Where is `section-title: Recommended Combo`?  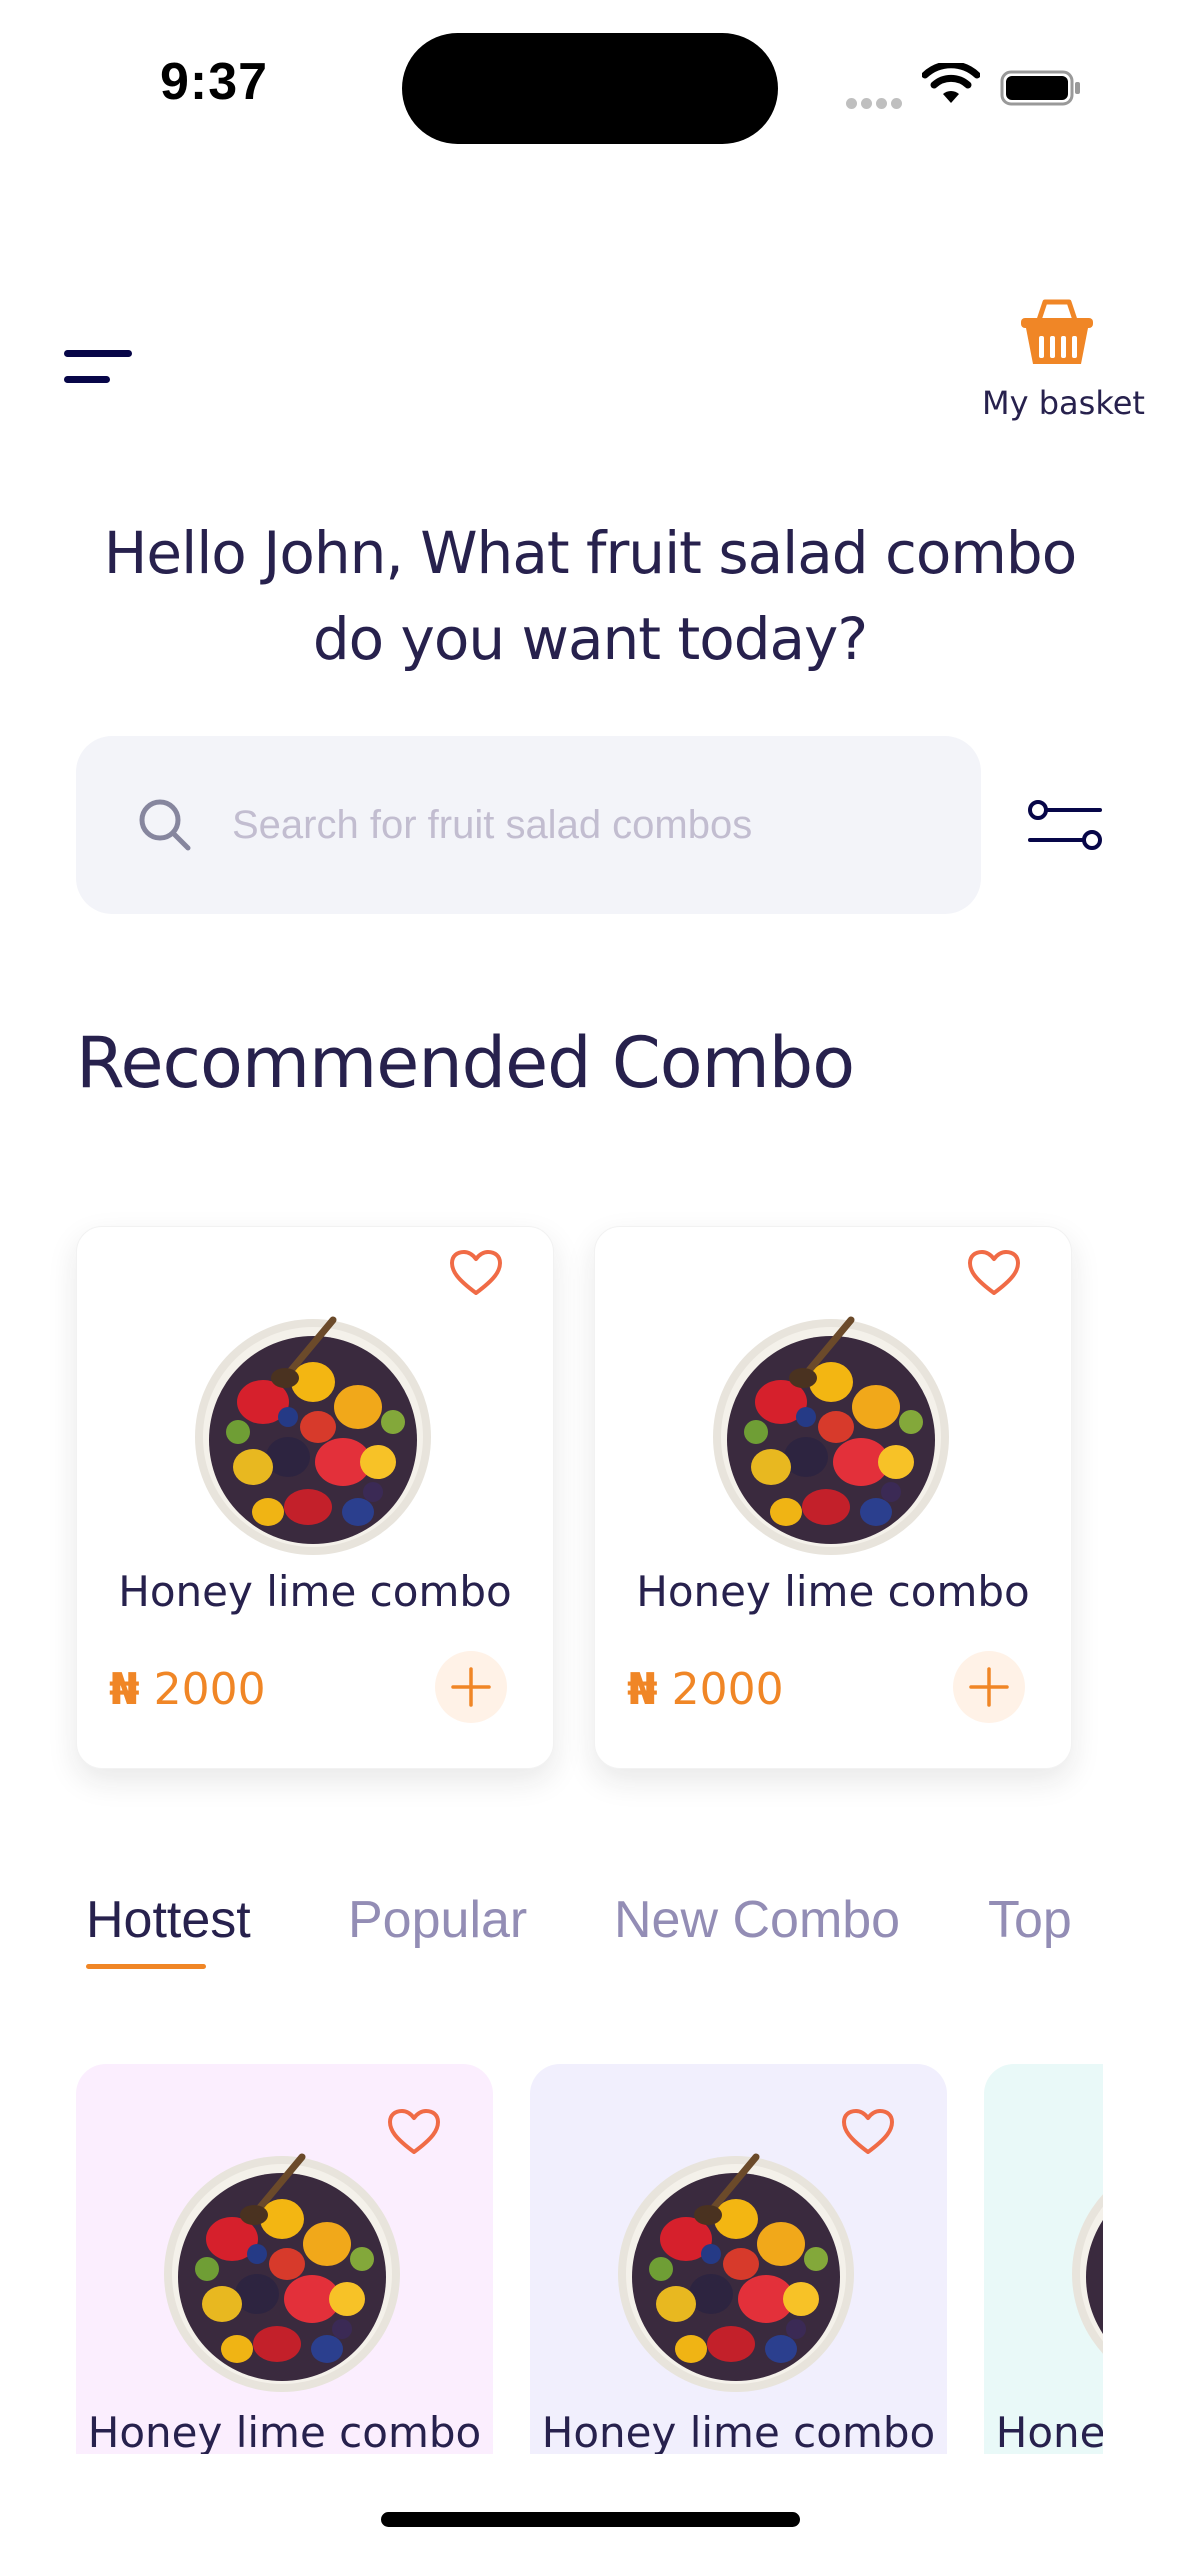 section-title: Recommended Combo is located at coordinates (465, 1063).